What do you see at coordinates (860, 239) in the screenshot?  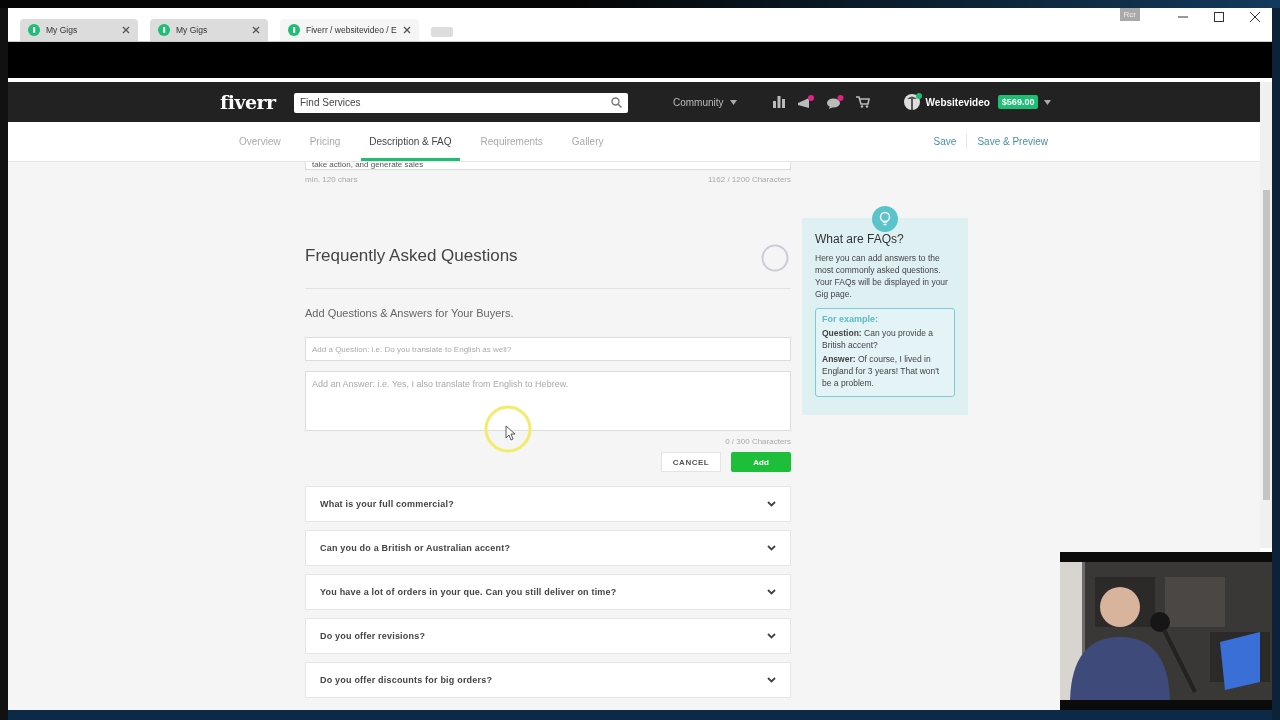 I see `tip-title: What are FAQs?` at bounding box center [860, 239].